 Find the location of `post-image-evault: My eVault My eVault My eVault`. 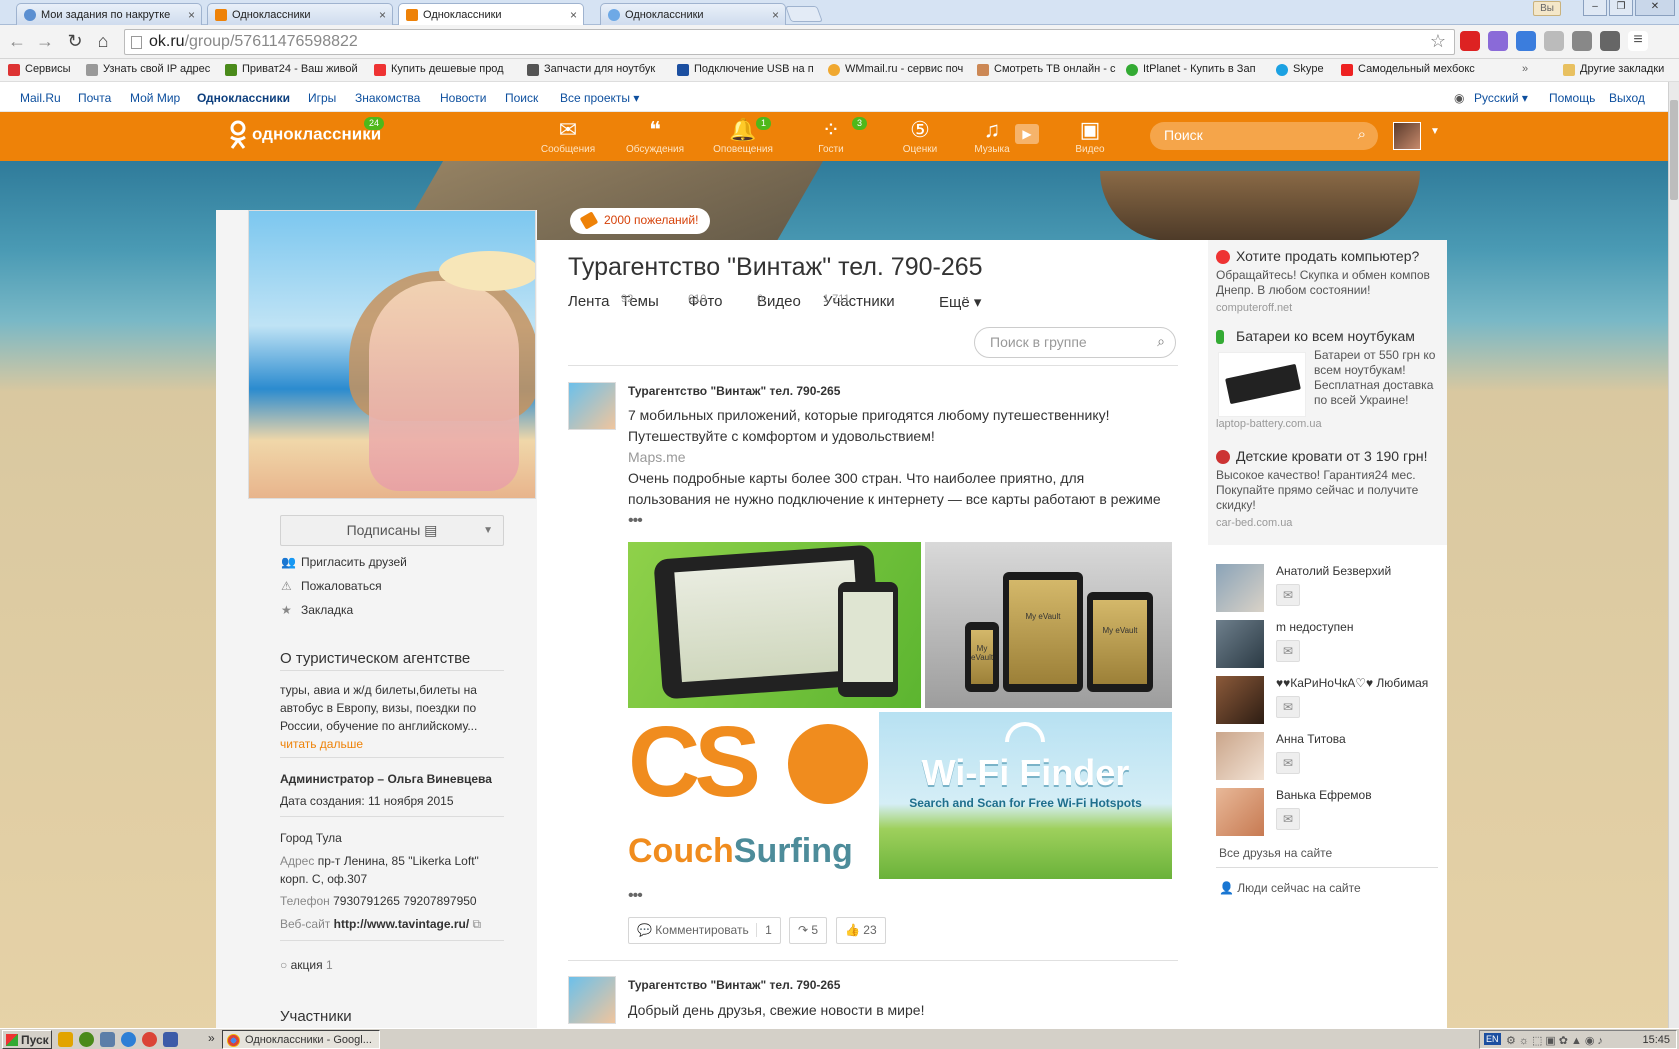

post-image-evault: My eVault My eVault My eVault is located at coordinates (1048, 625).